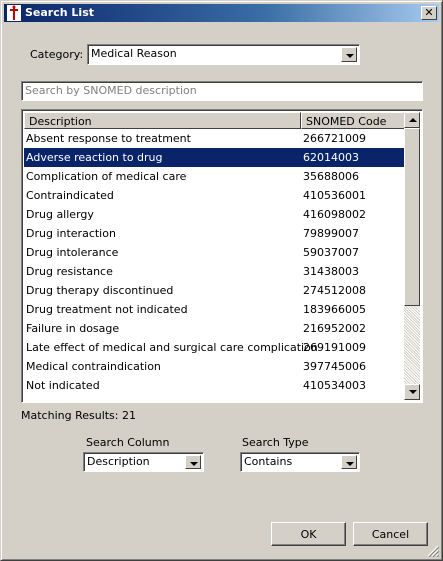  Describe the element at coordinates (108, 138) in the screenshot. I see `description-cell: Absent response to treatment` at that location.